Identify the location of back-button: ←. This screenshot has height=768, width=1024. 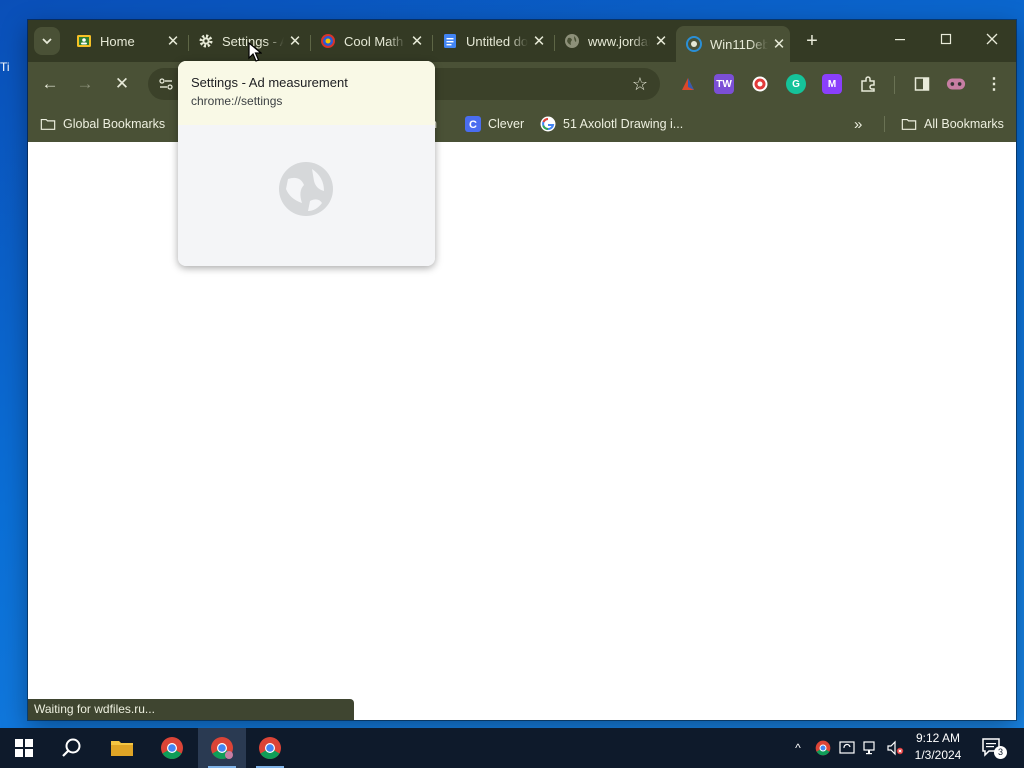
(50, 84).